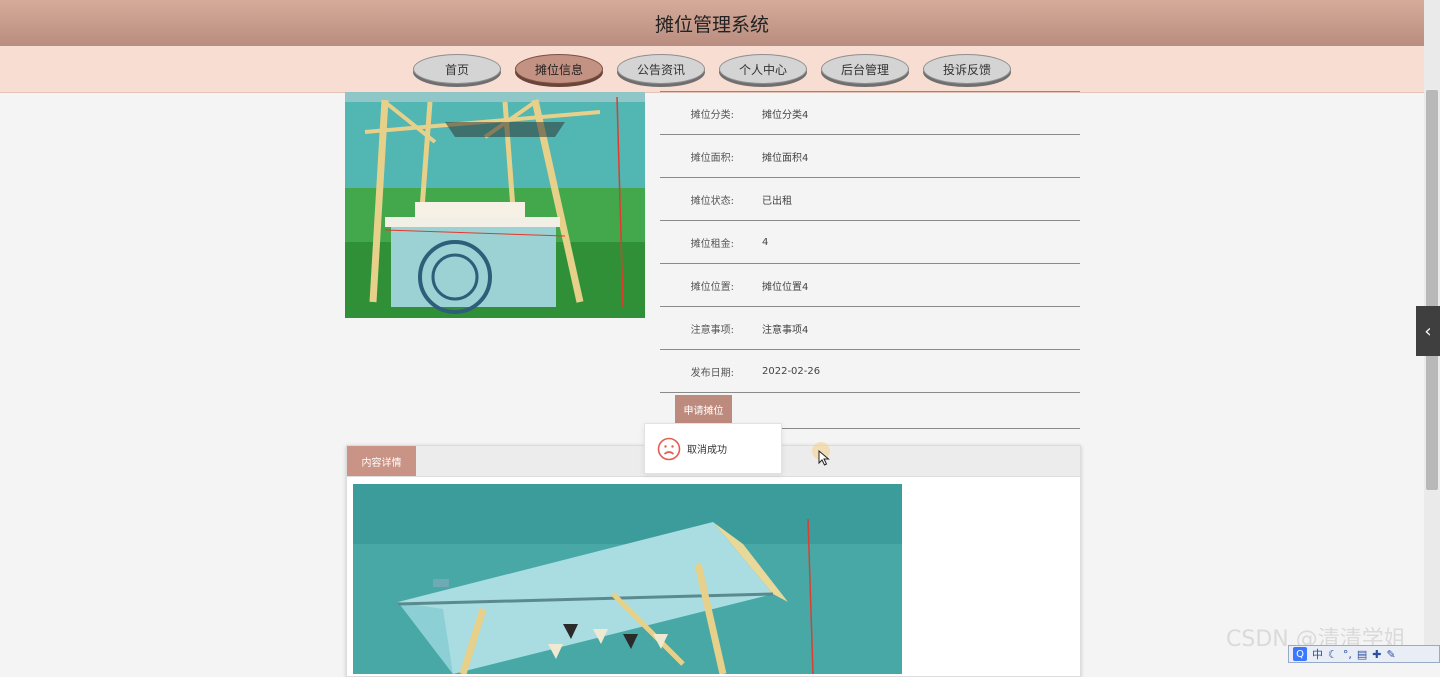  I want to click on sad-face-icon, so click(669, 448).